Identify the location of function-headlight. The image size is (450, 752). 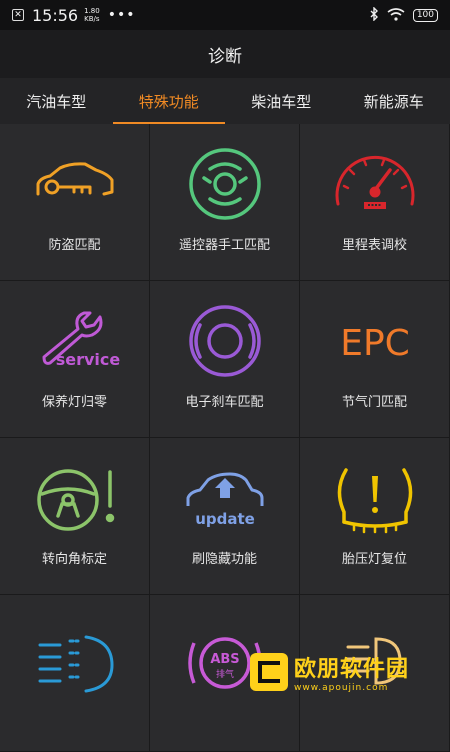
(75, 673).